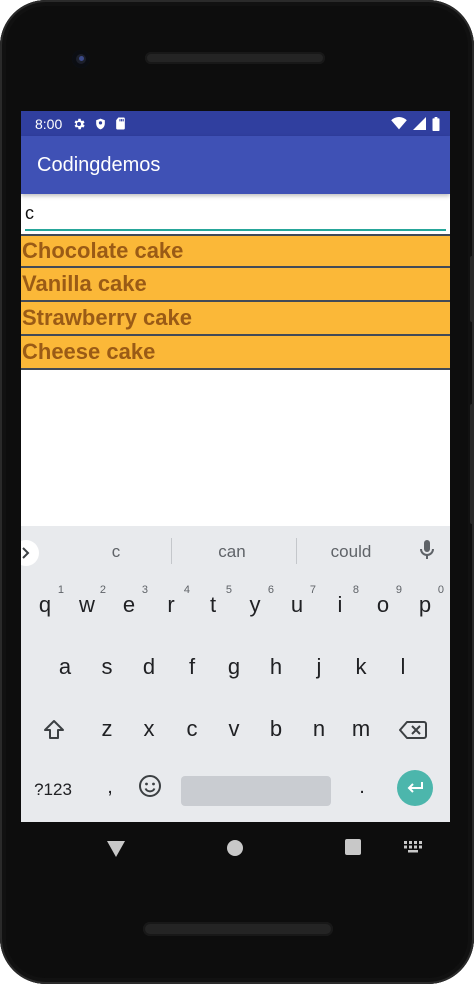 The height and width of the screenshot is (984, 474). I want to click on enter-icon, so click(415, 787).